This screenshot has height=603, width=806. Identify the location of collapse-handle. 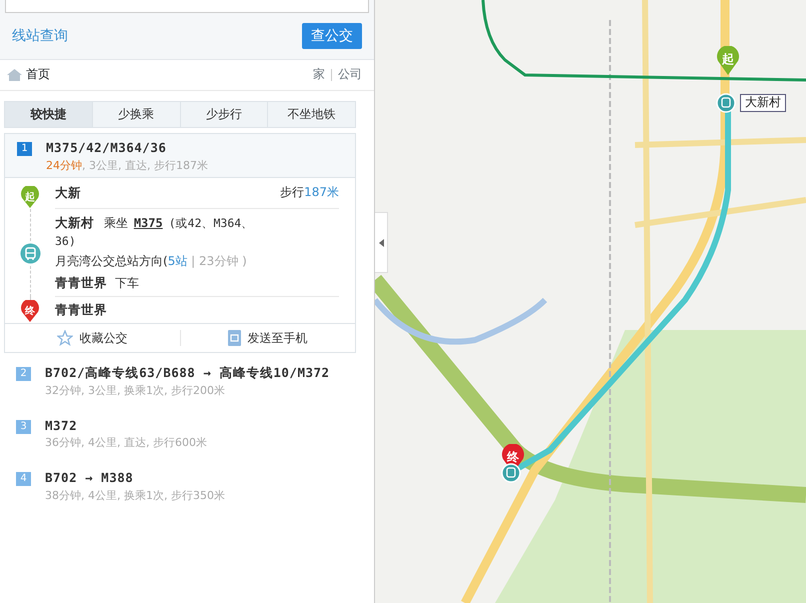
(381, 242).